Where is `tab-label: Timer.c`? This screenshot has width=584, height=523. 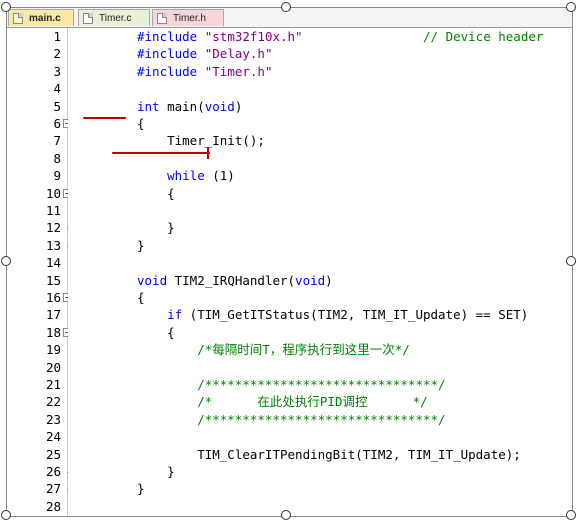 tab-label: Timer.c is located at coordinates (115, 18).